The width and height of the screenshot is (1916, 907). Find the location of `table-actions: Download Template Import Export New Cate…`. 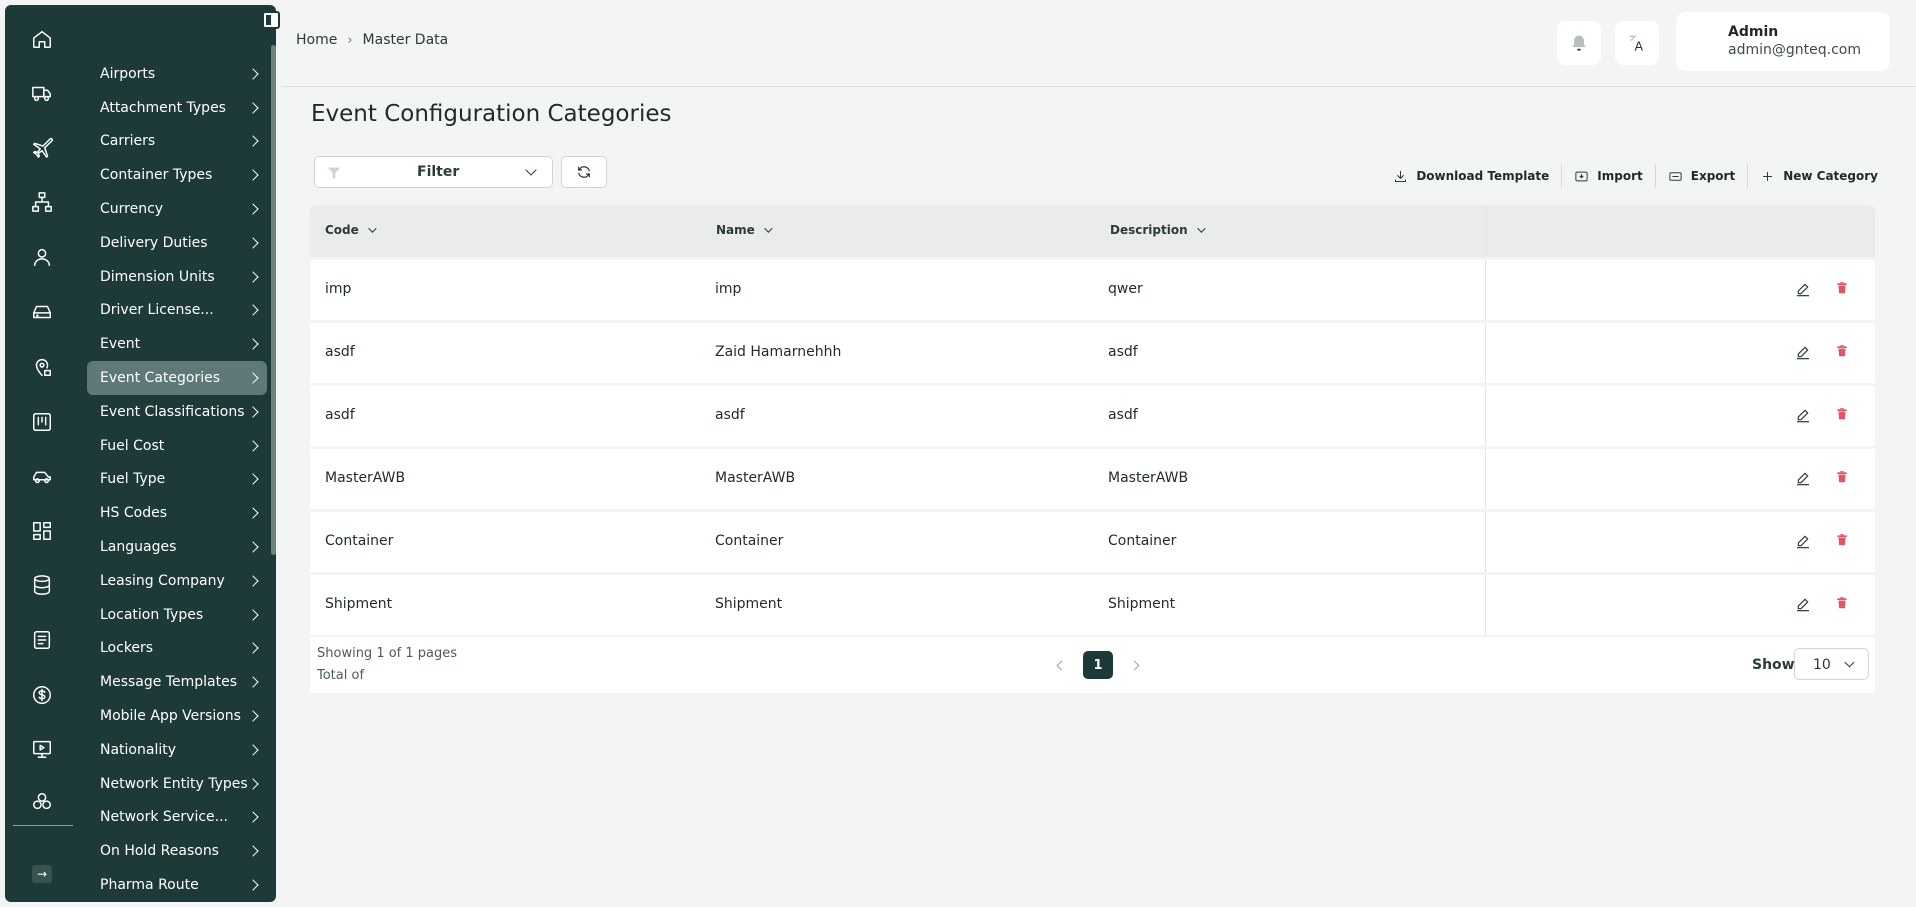

table-actions: Download Template Import Export New Cate… is located at coordinates (1629, 176).